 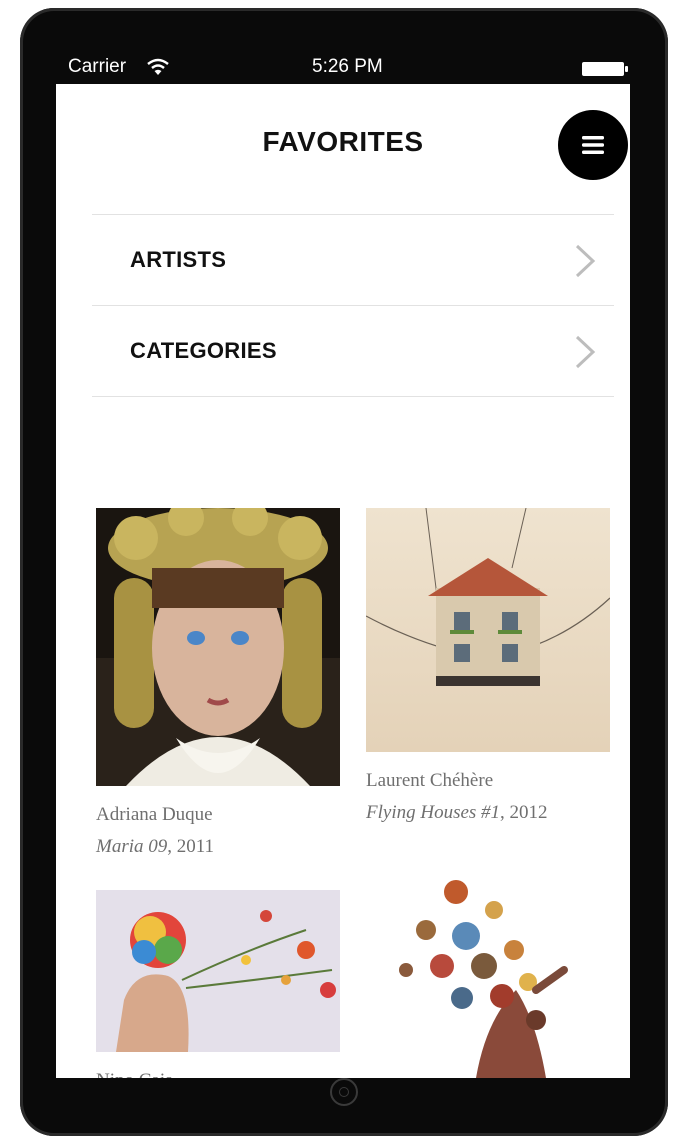 I want to click on menu-button, so click(x=593, y=145).